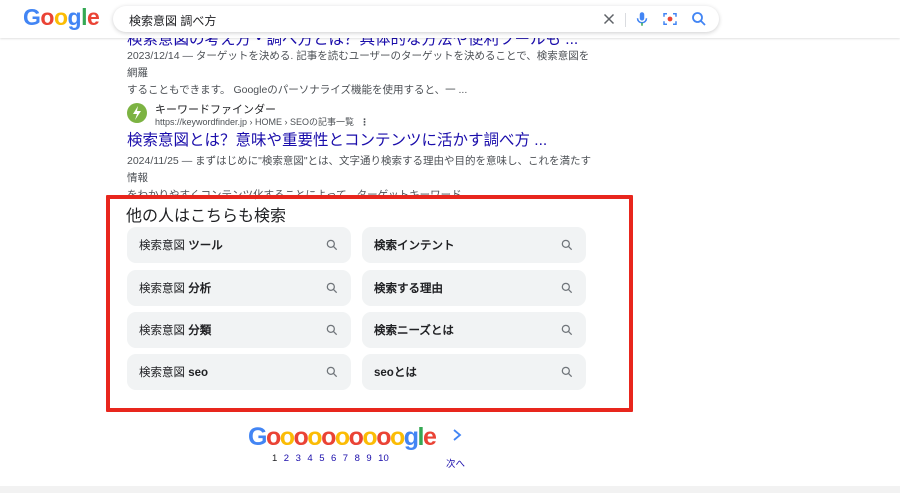 This screenshot has height=493, width=900. I want to click on chip-bold: 検索する理由, so click(408, 289).